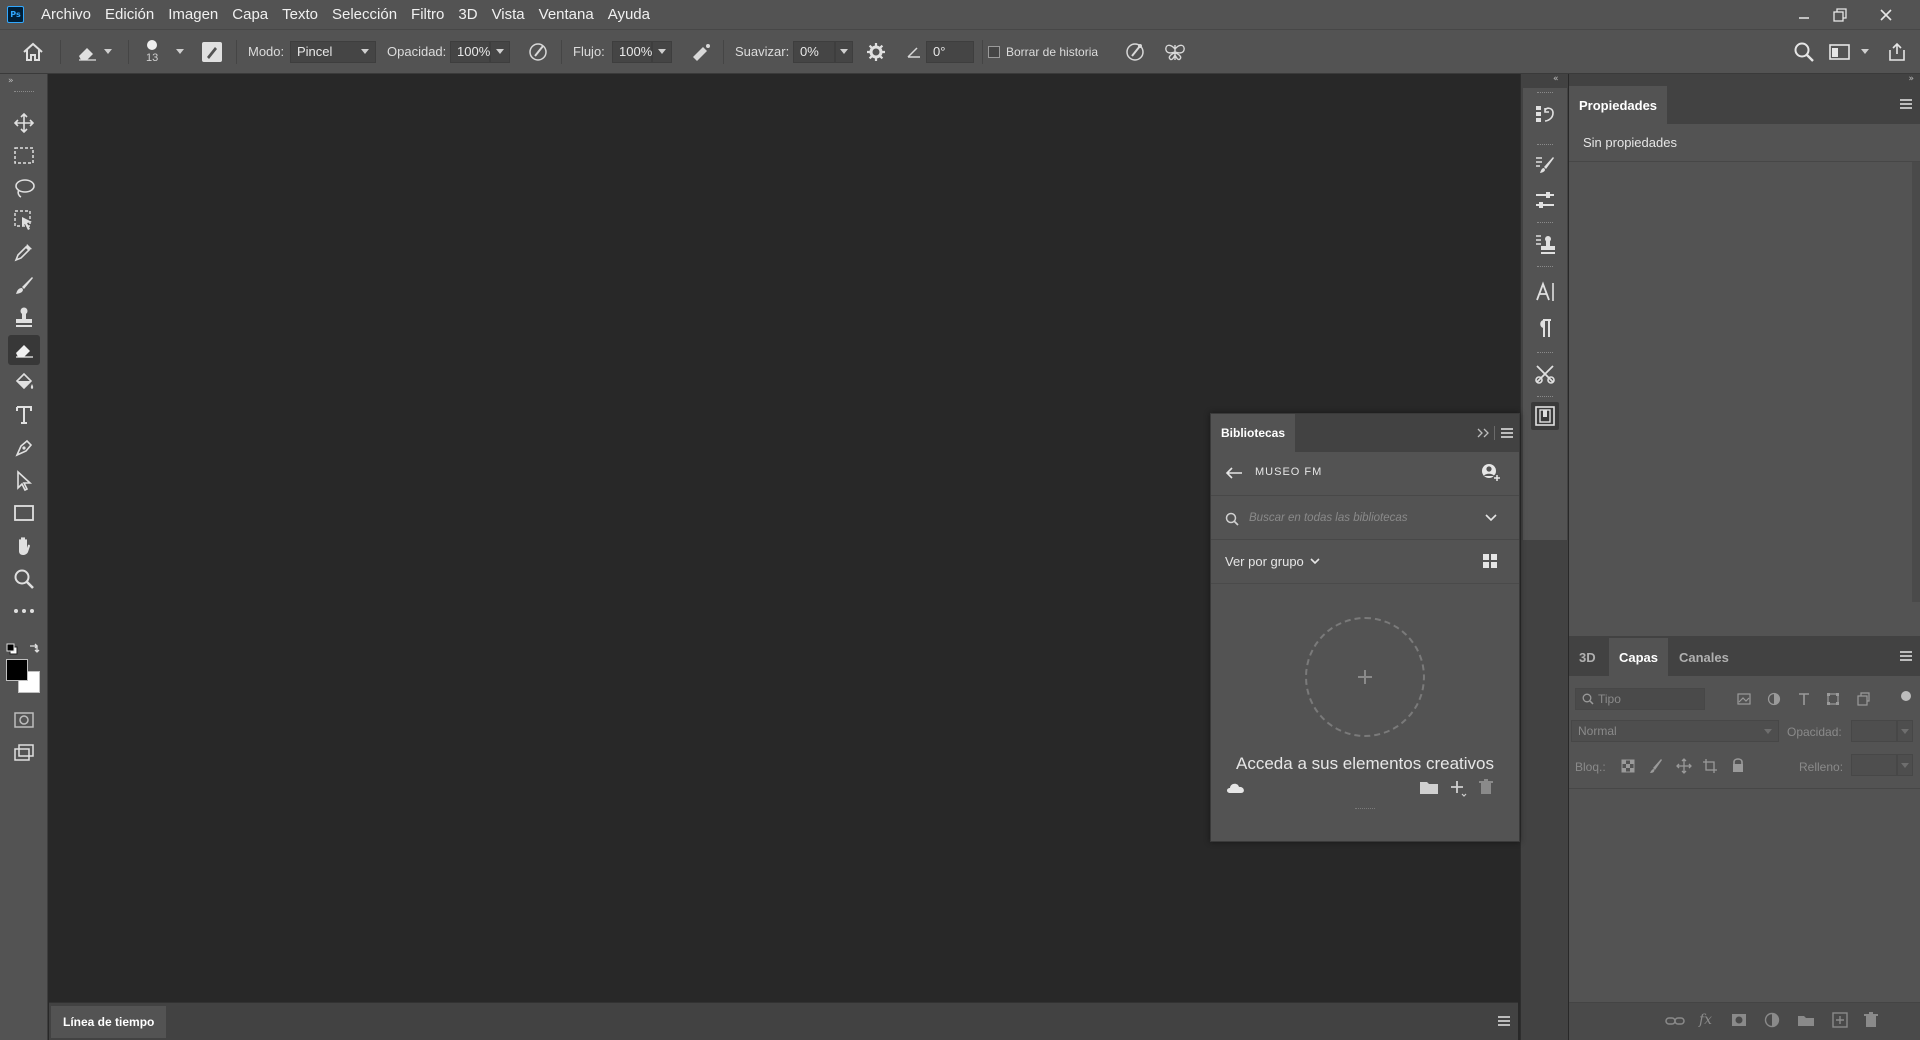 The width and height of the screenshot is (1920, 1040). I want to click on layer-opacity-dropdown, so click(1905, 731).